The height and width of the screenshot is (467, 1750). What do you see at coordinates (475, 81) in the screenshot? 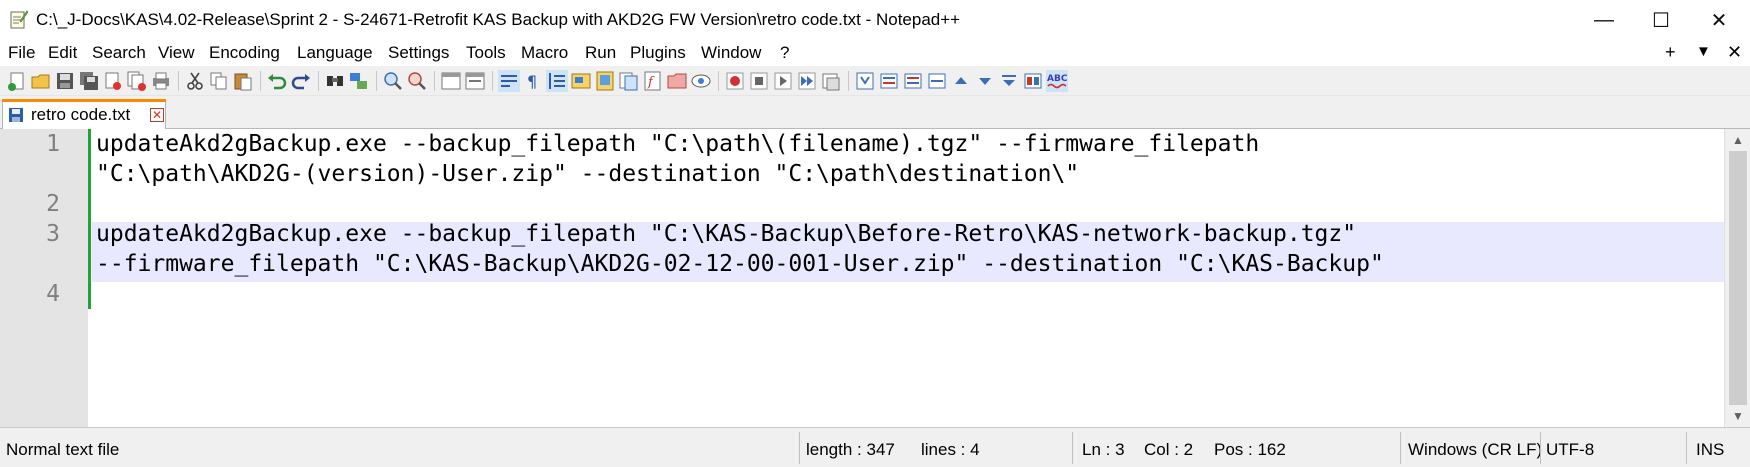
I see `sync-horizontal-icon` at bounding box center [475, 81].